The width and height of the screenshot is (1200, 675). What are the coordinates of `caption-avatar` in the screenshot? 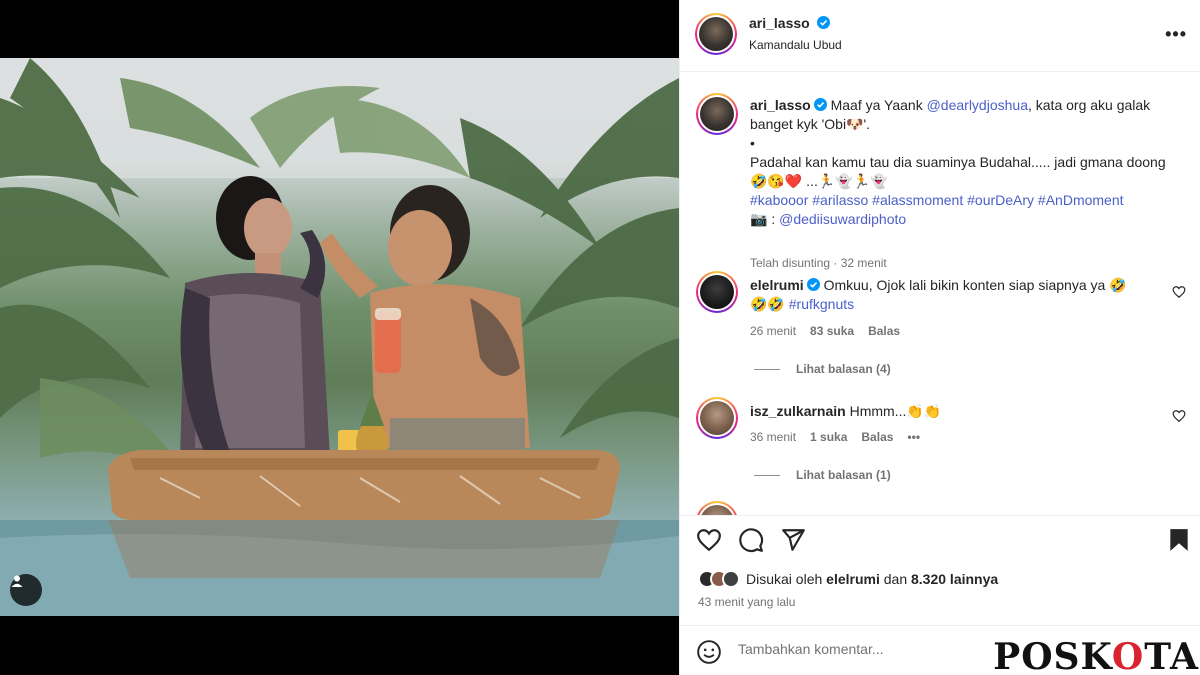 It's located at (717, 114).